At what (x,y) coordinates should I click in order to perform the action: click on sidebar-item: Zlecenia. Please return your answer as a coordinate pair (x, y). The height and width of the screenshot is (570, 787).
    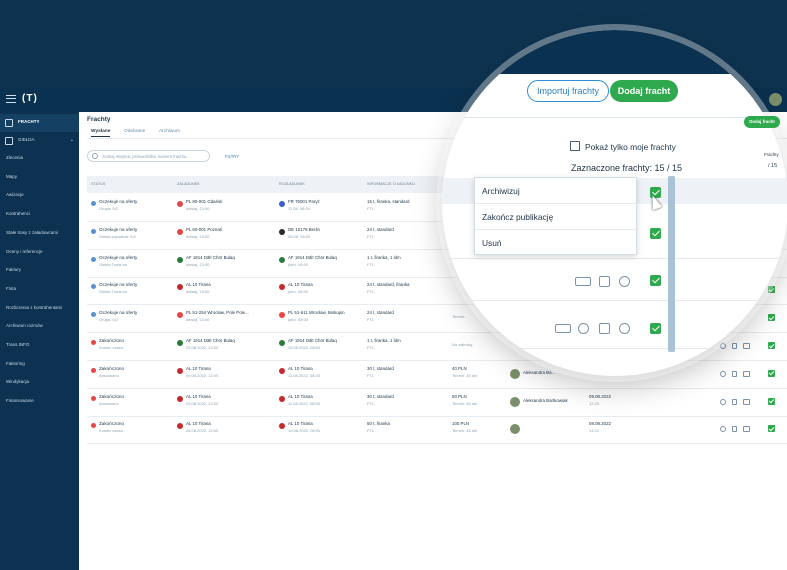
    Looking at the image, I should click on (39, 159).